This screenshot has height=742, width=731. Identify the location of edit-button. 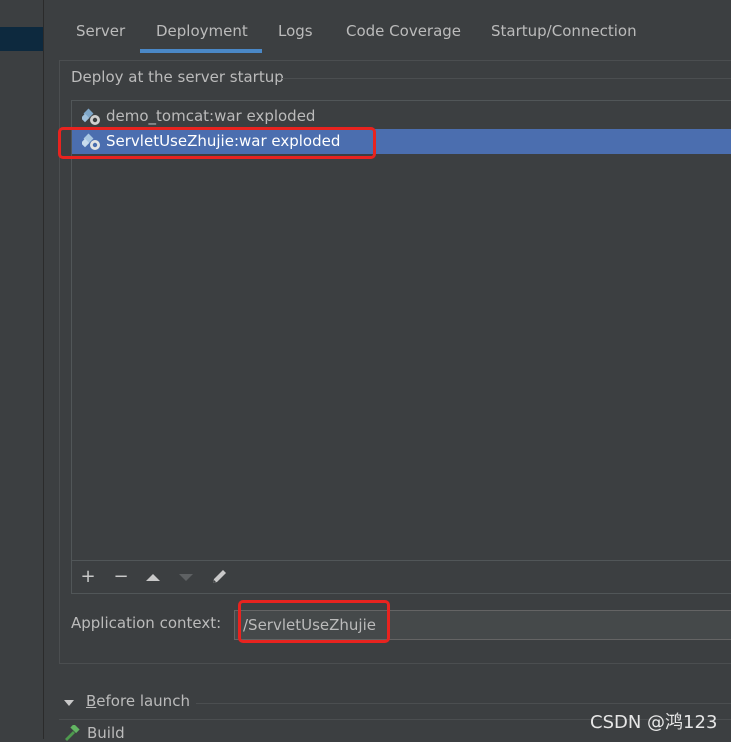
(219, 577).